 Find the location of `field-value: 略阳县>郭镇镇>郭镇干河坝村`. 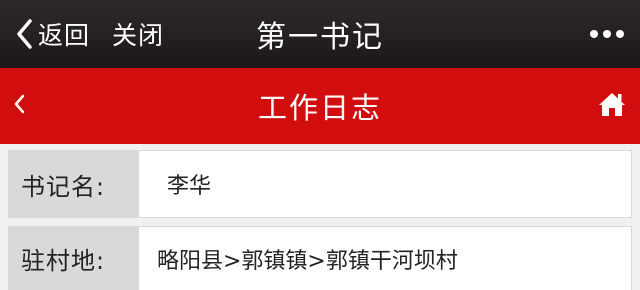

field-value: 略阳县>郭镇镇>郭镇干河坝村 is located at coordinates (307, 261).